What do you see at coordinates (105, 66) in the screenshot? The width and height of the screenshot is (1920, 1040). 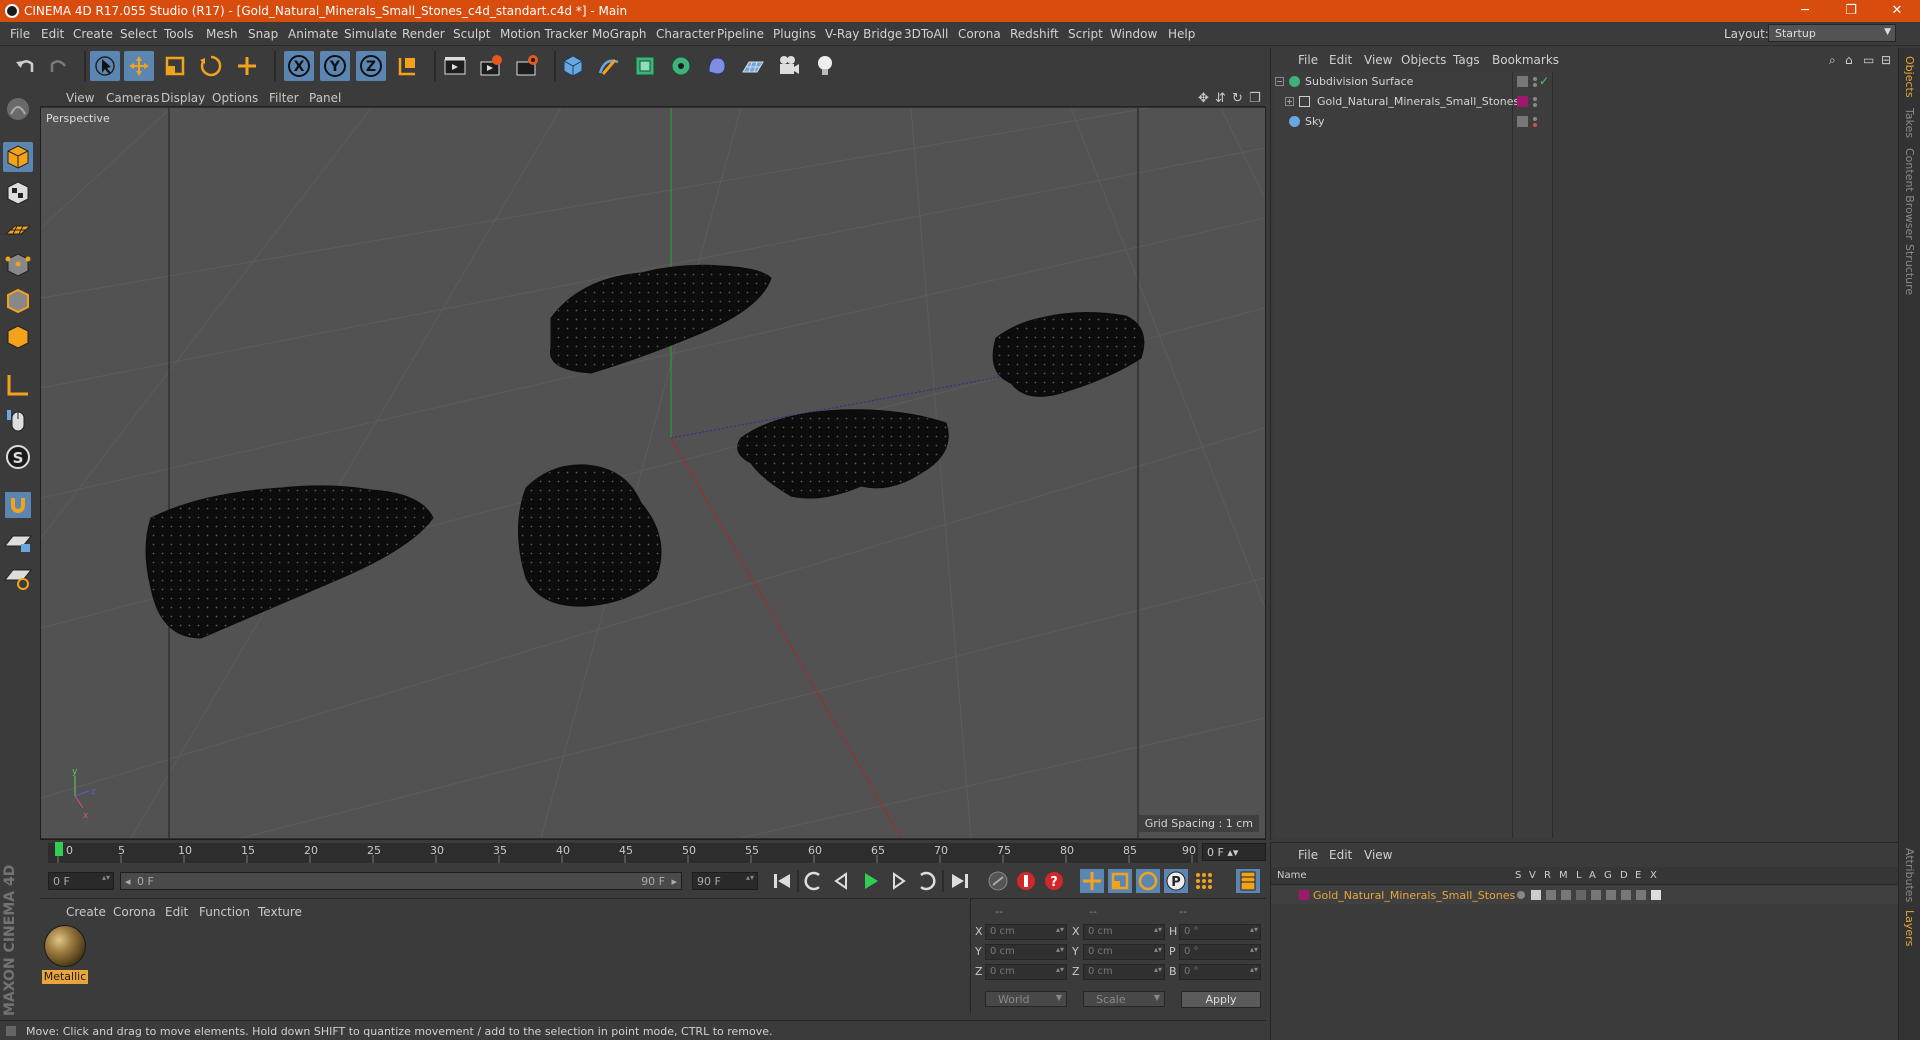 I see `select-arrow-icon` at bounding box center [105, 66].